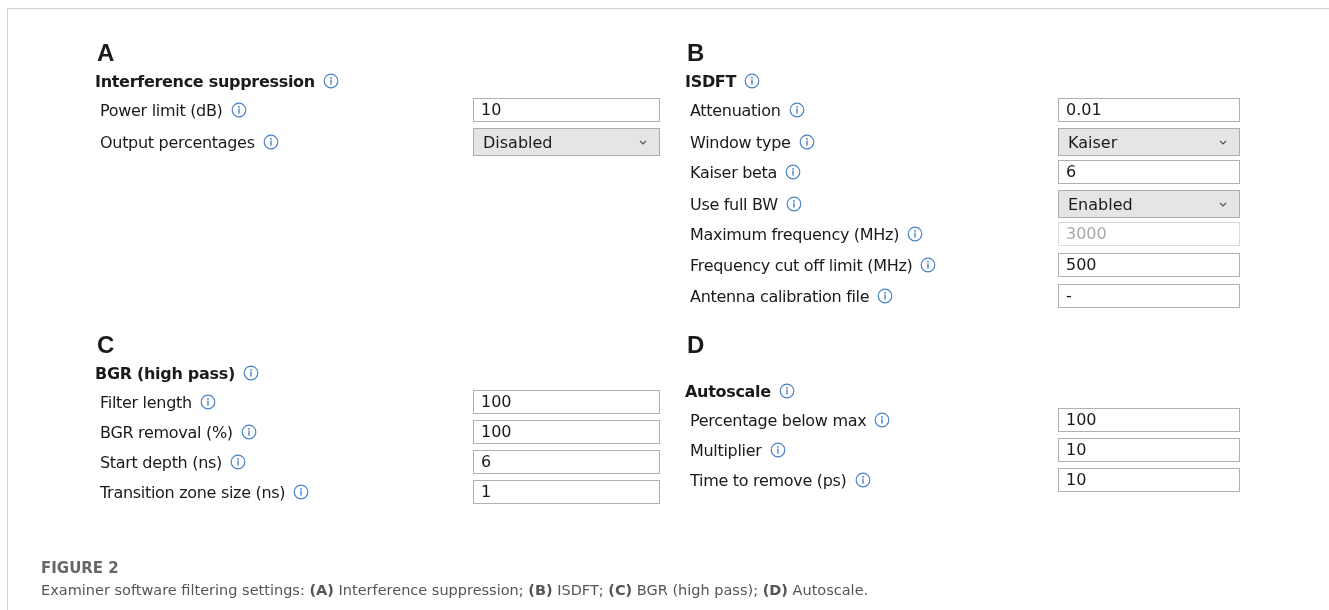  Describe the element at coordinates (455, 590) in the screenshot. I see `figure-caption: Examiner software filtering settings: (A) Interference suppression; (B) ISDFT; (C) BGR (high pass); (D) Autoscale.` at that location.